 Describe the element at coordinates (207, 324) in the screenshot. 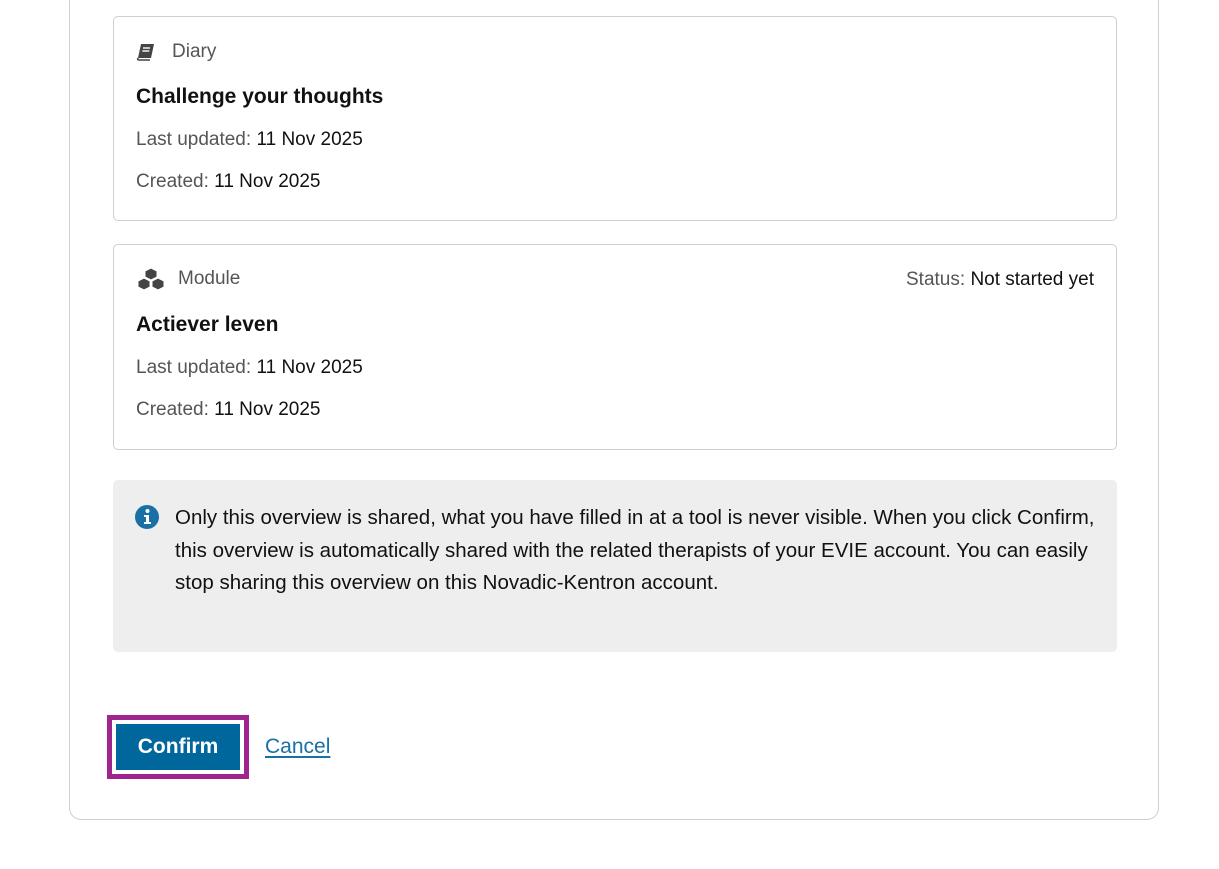

I see `item-title: Actiever leven` at that location.